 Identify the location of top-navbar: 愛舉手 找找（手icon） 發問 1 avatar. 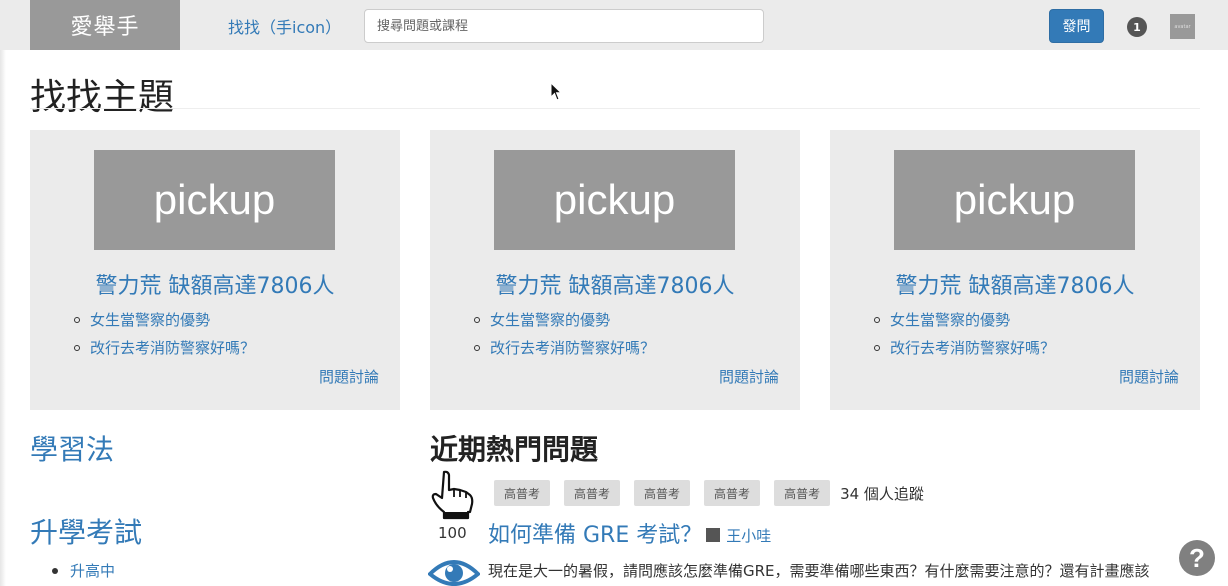
(614, 25).